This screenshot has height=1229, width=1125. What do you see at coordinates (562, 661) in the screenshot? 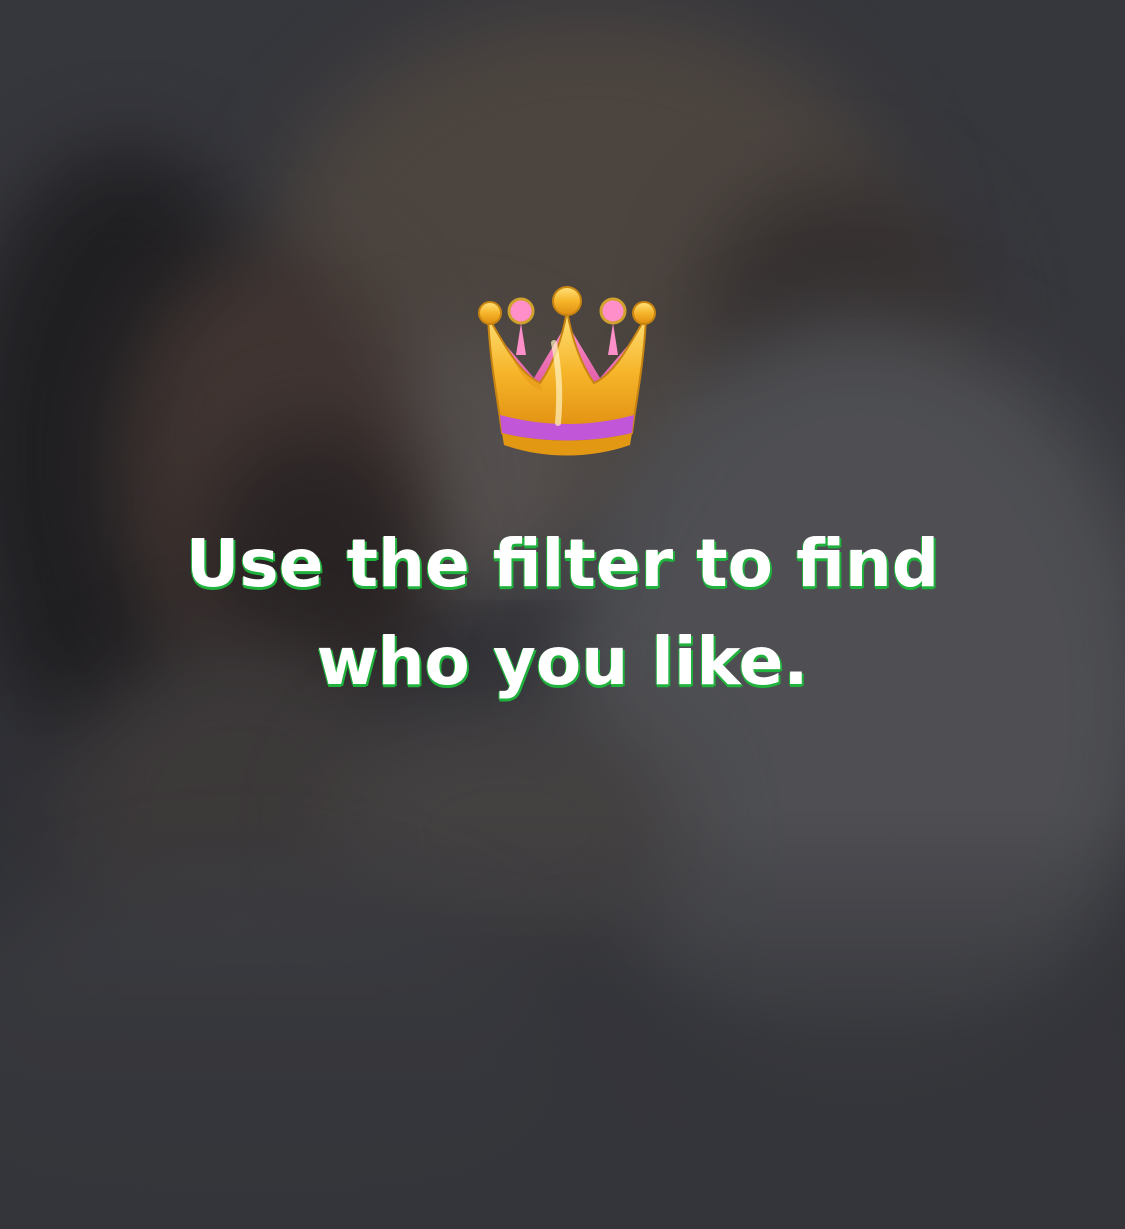
I see `headline-line-2: who you like.` at bounding box center [562, 661].